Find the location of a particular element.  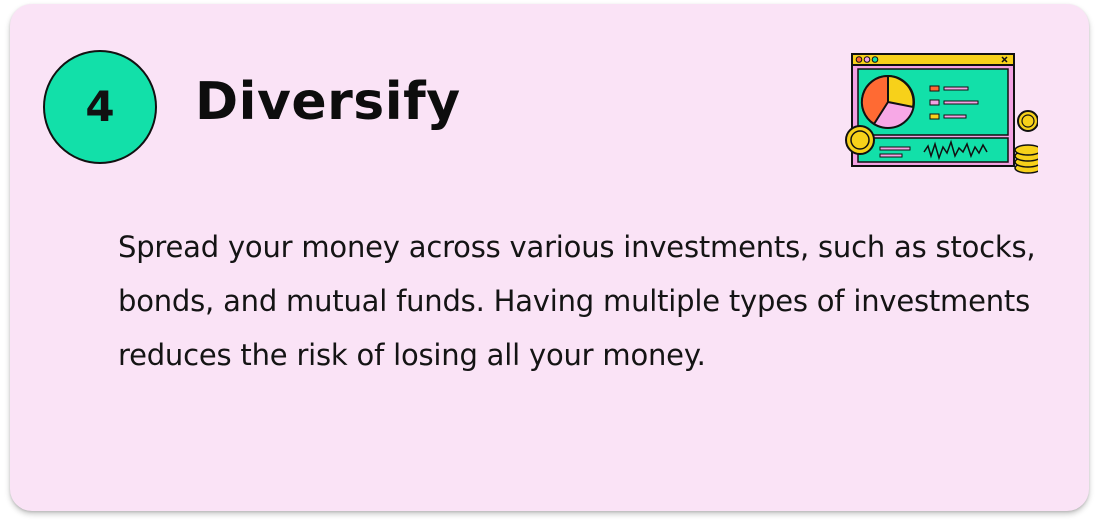

step-title: Diversify is located at coordinates (328, 102).